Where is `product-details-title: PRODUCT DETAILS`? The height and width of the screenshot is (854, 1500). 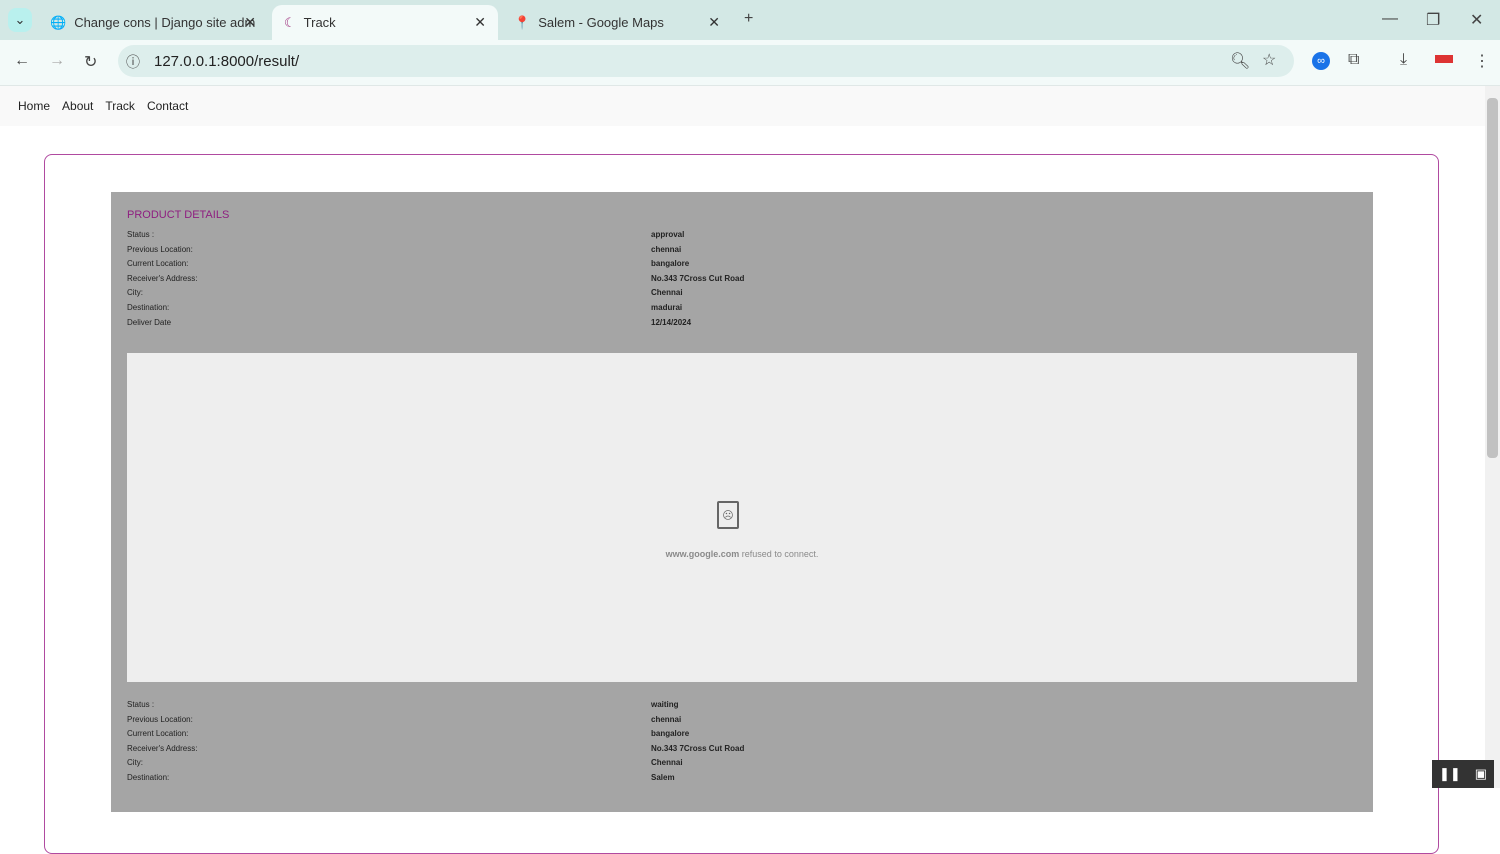
product-details-title: PRODUCT DETAILS is located at coordinates (178, 215).